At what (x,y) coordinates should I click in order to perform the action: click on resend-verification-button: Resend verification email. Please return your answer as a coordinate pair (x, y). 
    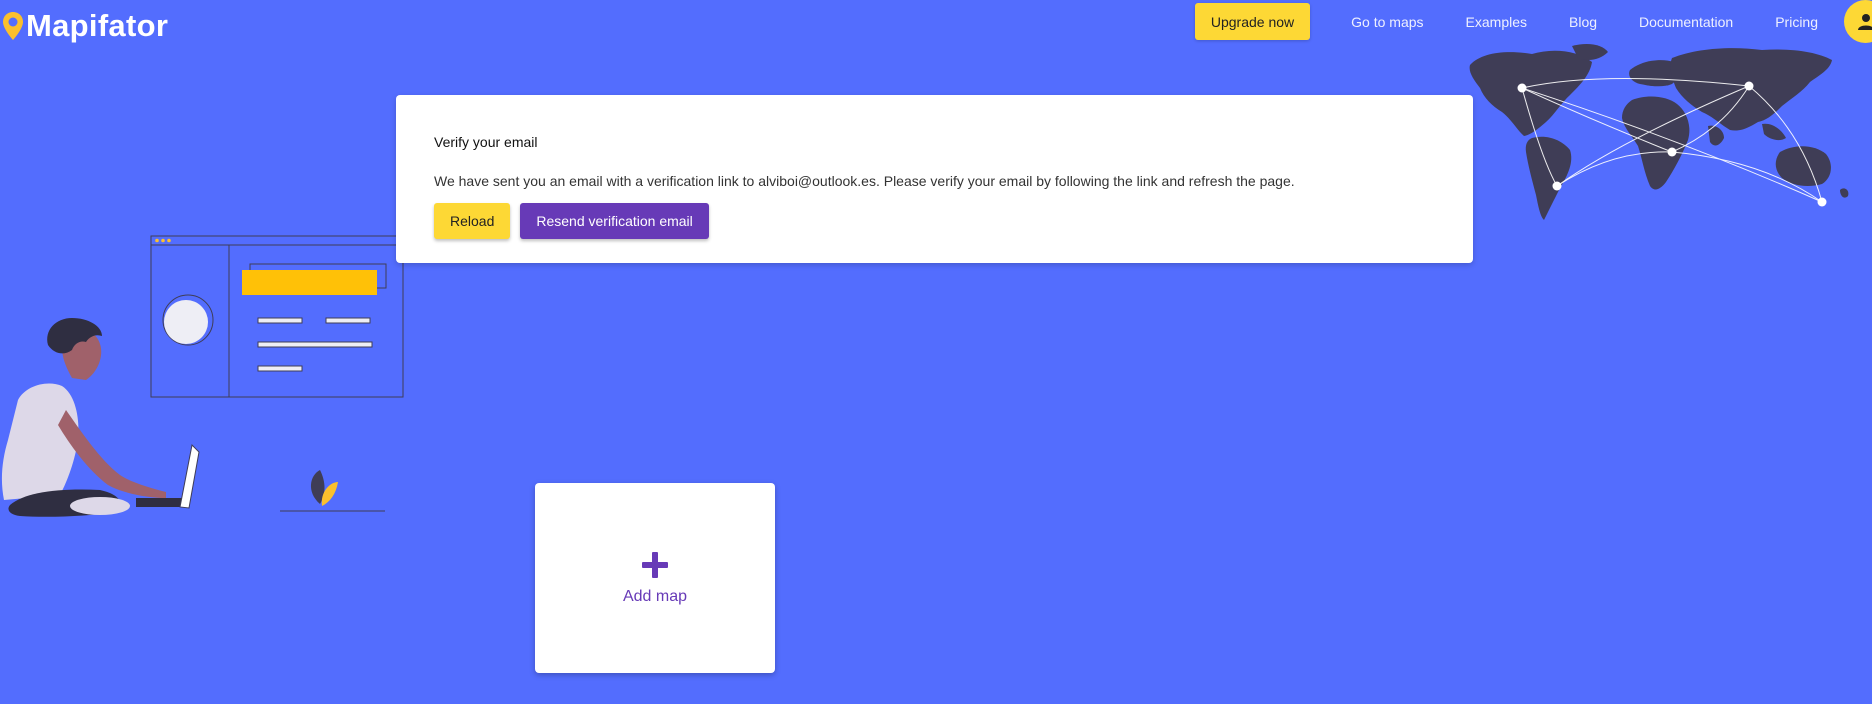
    Looking at the image, I should click on (614, 221).